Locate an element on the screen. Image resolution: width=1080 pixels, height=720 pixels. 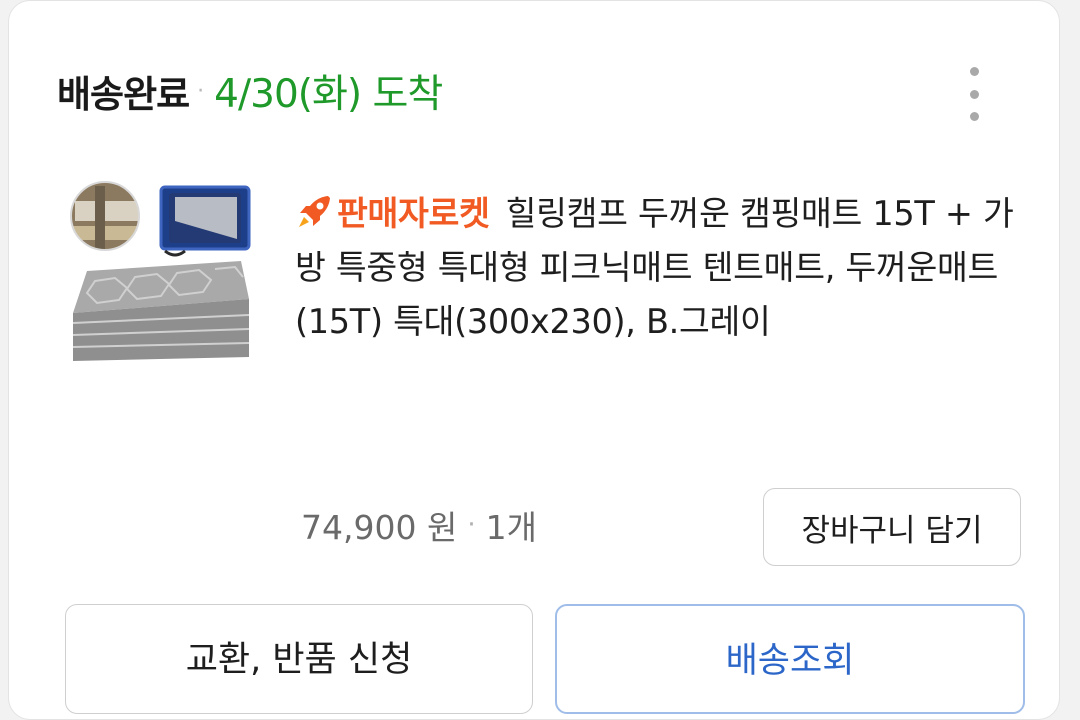
delivery-status-row: 배송완료 · 4/30(화) 도착 is located at coordinates (250, 91).